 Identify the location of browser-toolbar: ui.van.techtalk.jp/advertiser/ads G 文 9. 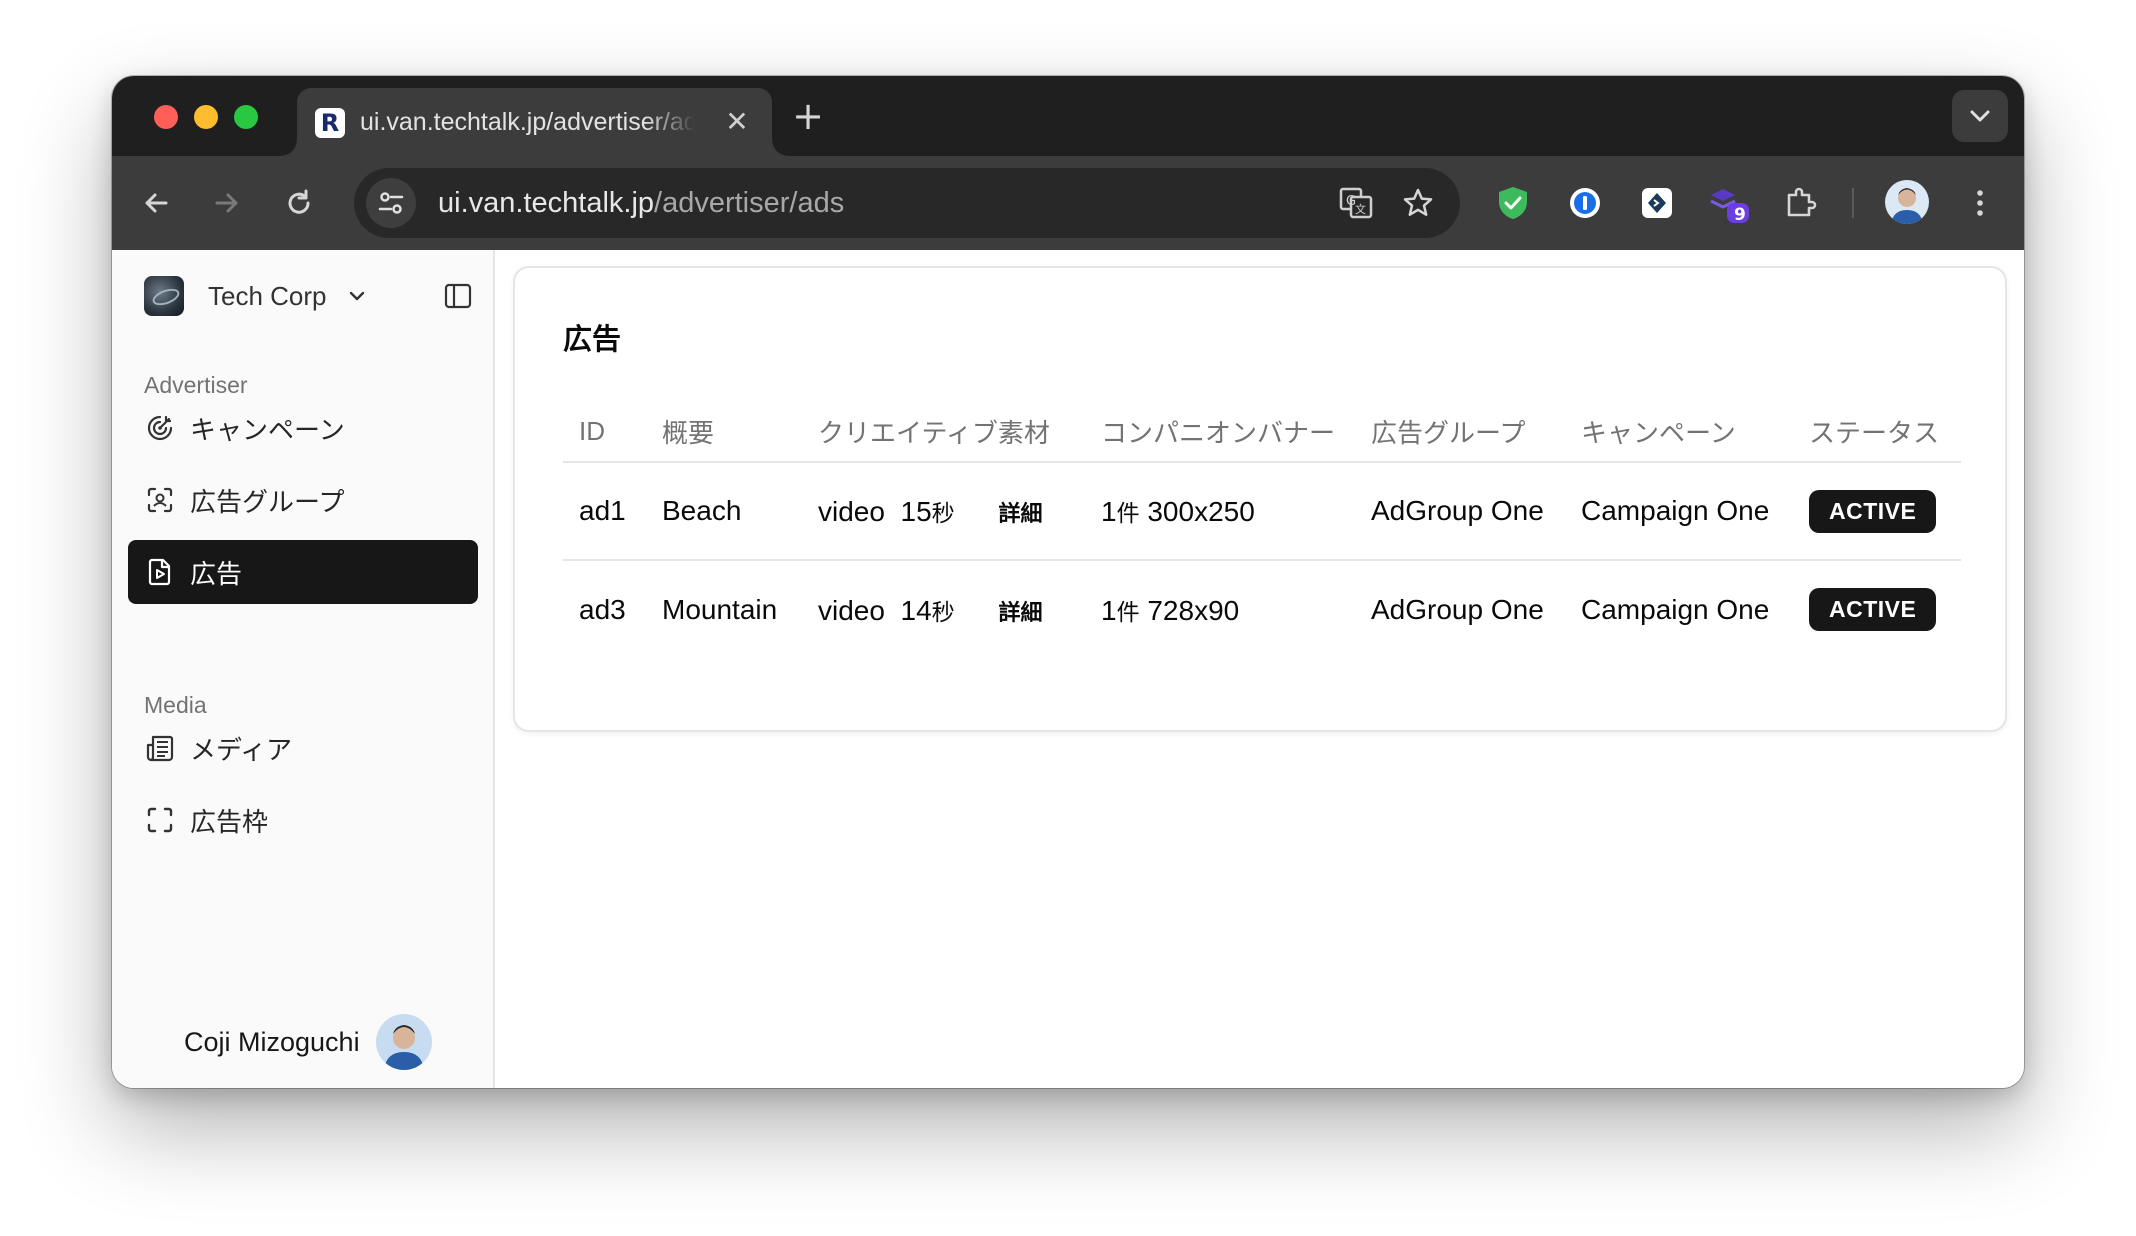
(1068, 203).